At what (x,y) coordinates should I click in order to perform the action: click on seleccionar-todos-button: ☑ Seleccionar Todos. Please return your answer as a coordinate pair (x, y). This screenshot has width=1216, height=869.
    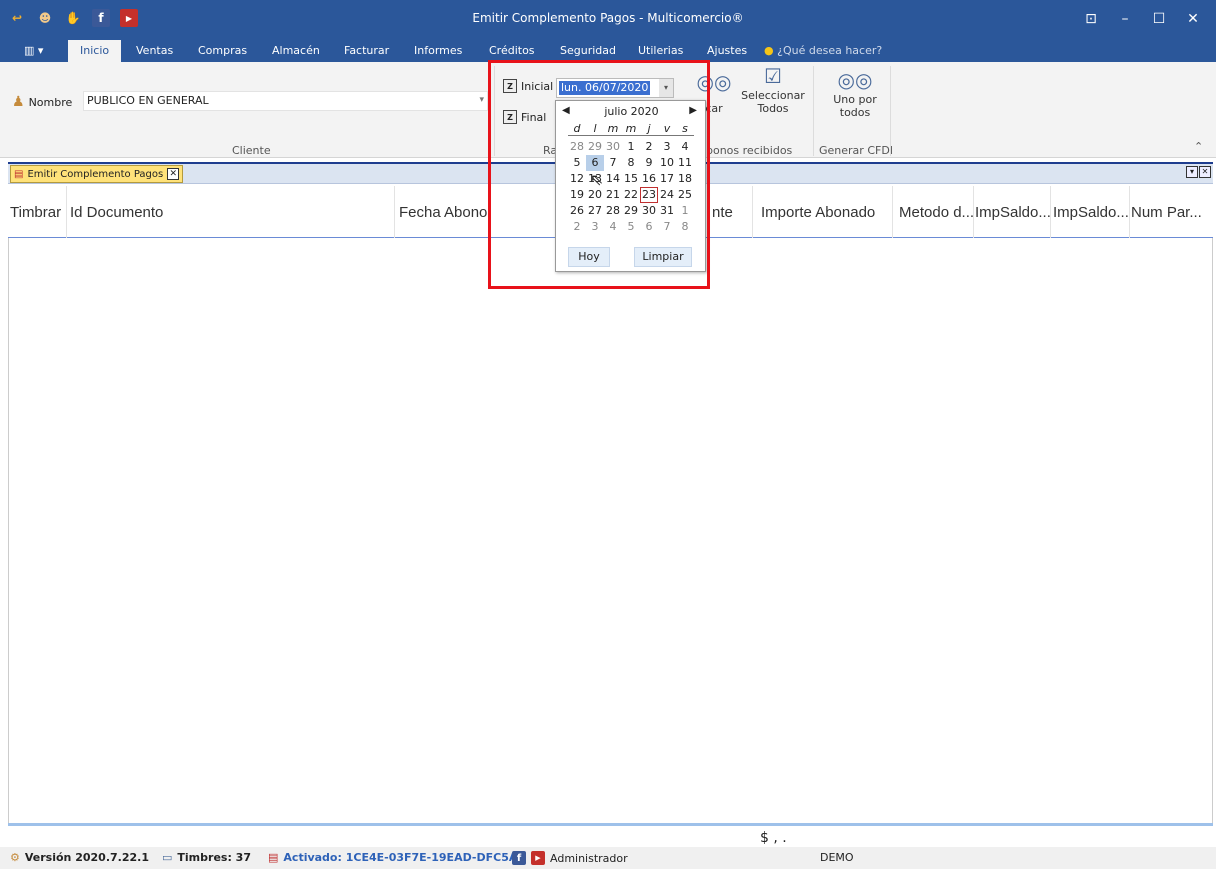
    Looking at the image, I should click on (773, 89).